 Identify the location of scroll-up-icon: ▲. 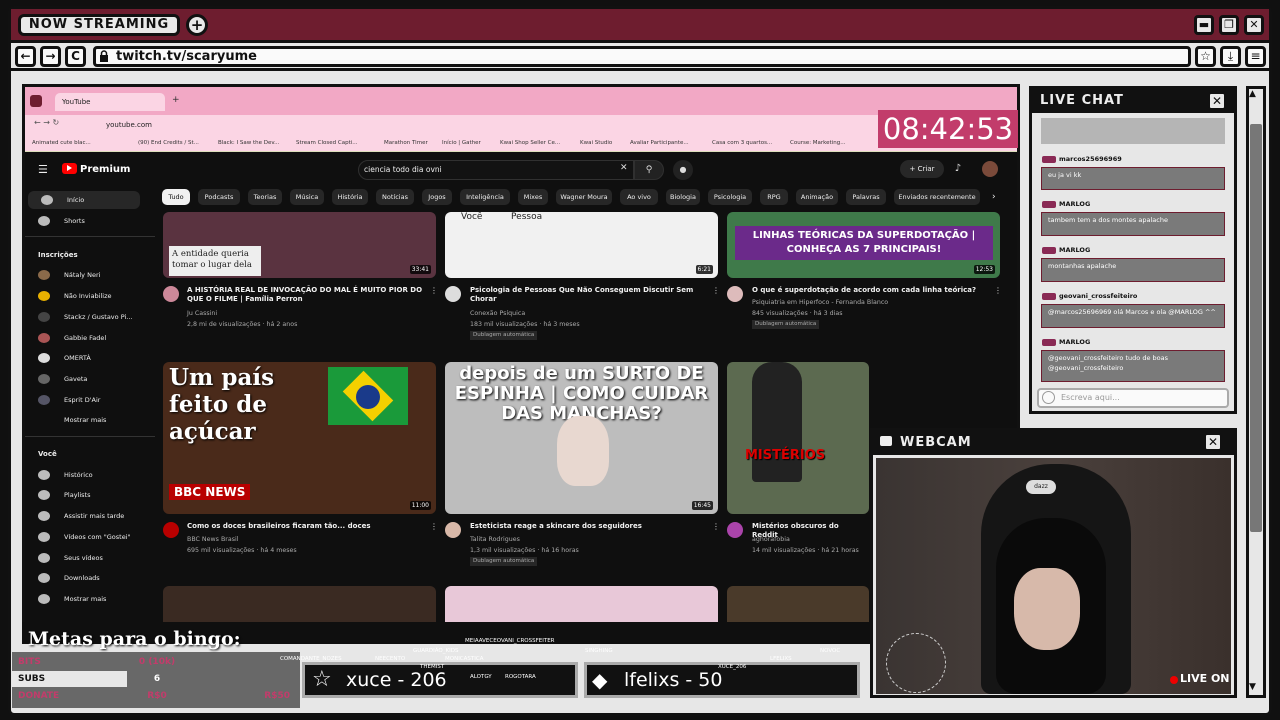
(1252, 94).